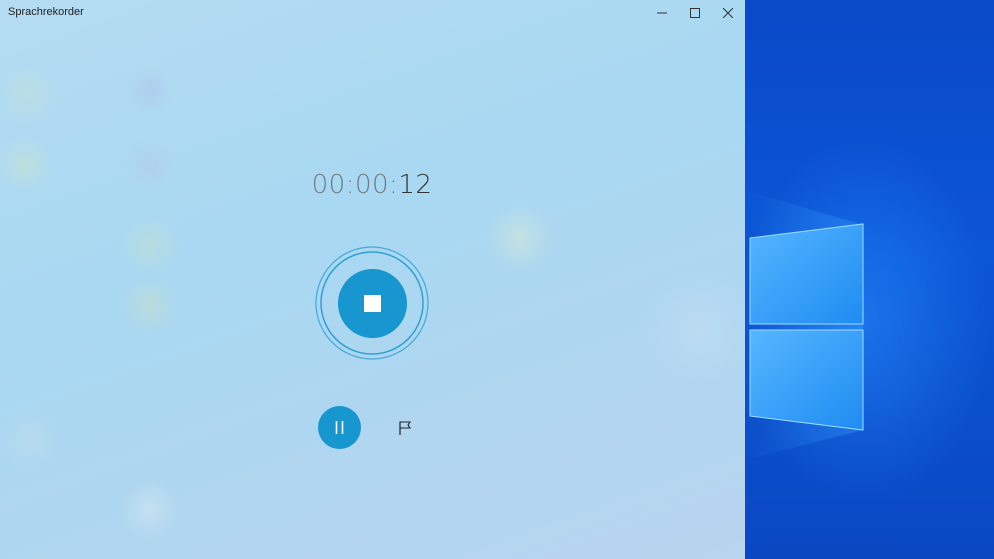 This screenshot has width=994, height=559. What do you see at coordinates (328, 185) in the screenshot?
I see `timer-hours: 00` at bounding box center [328, 185].